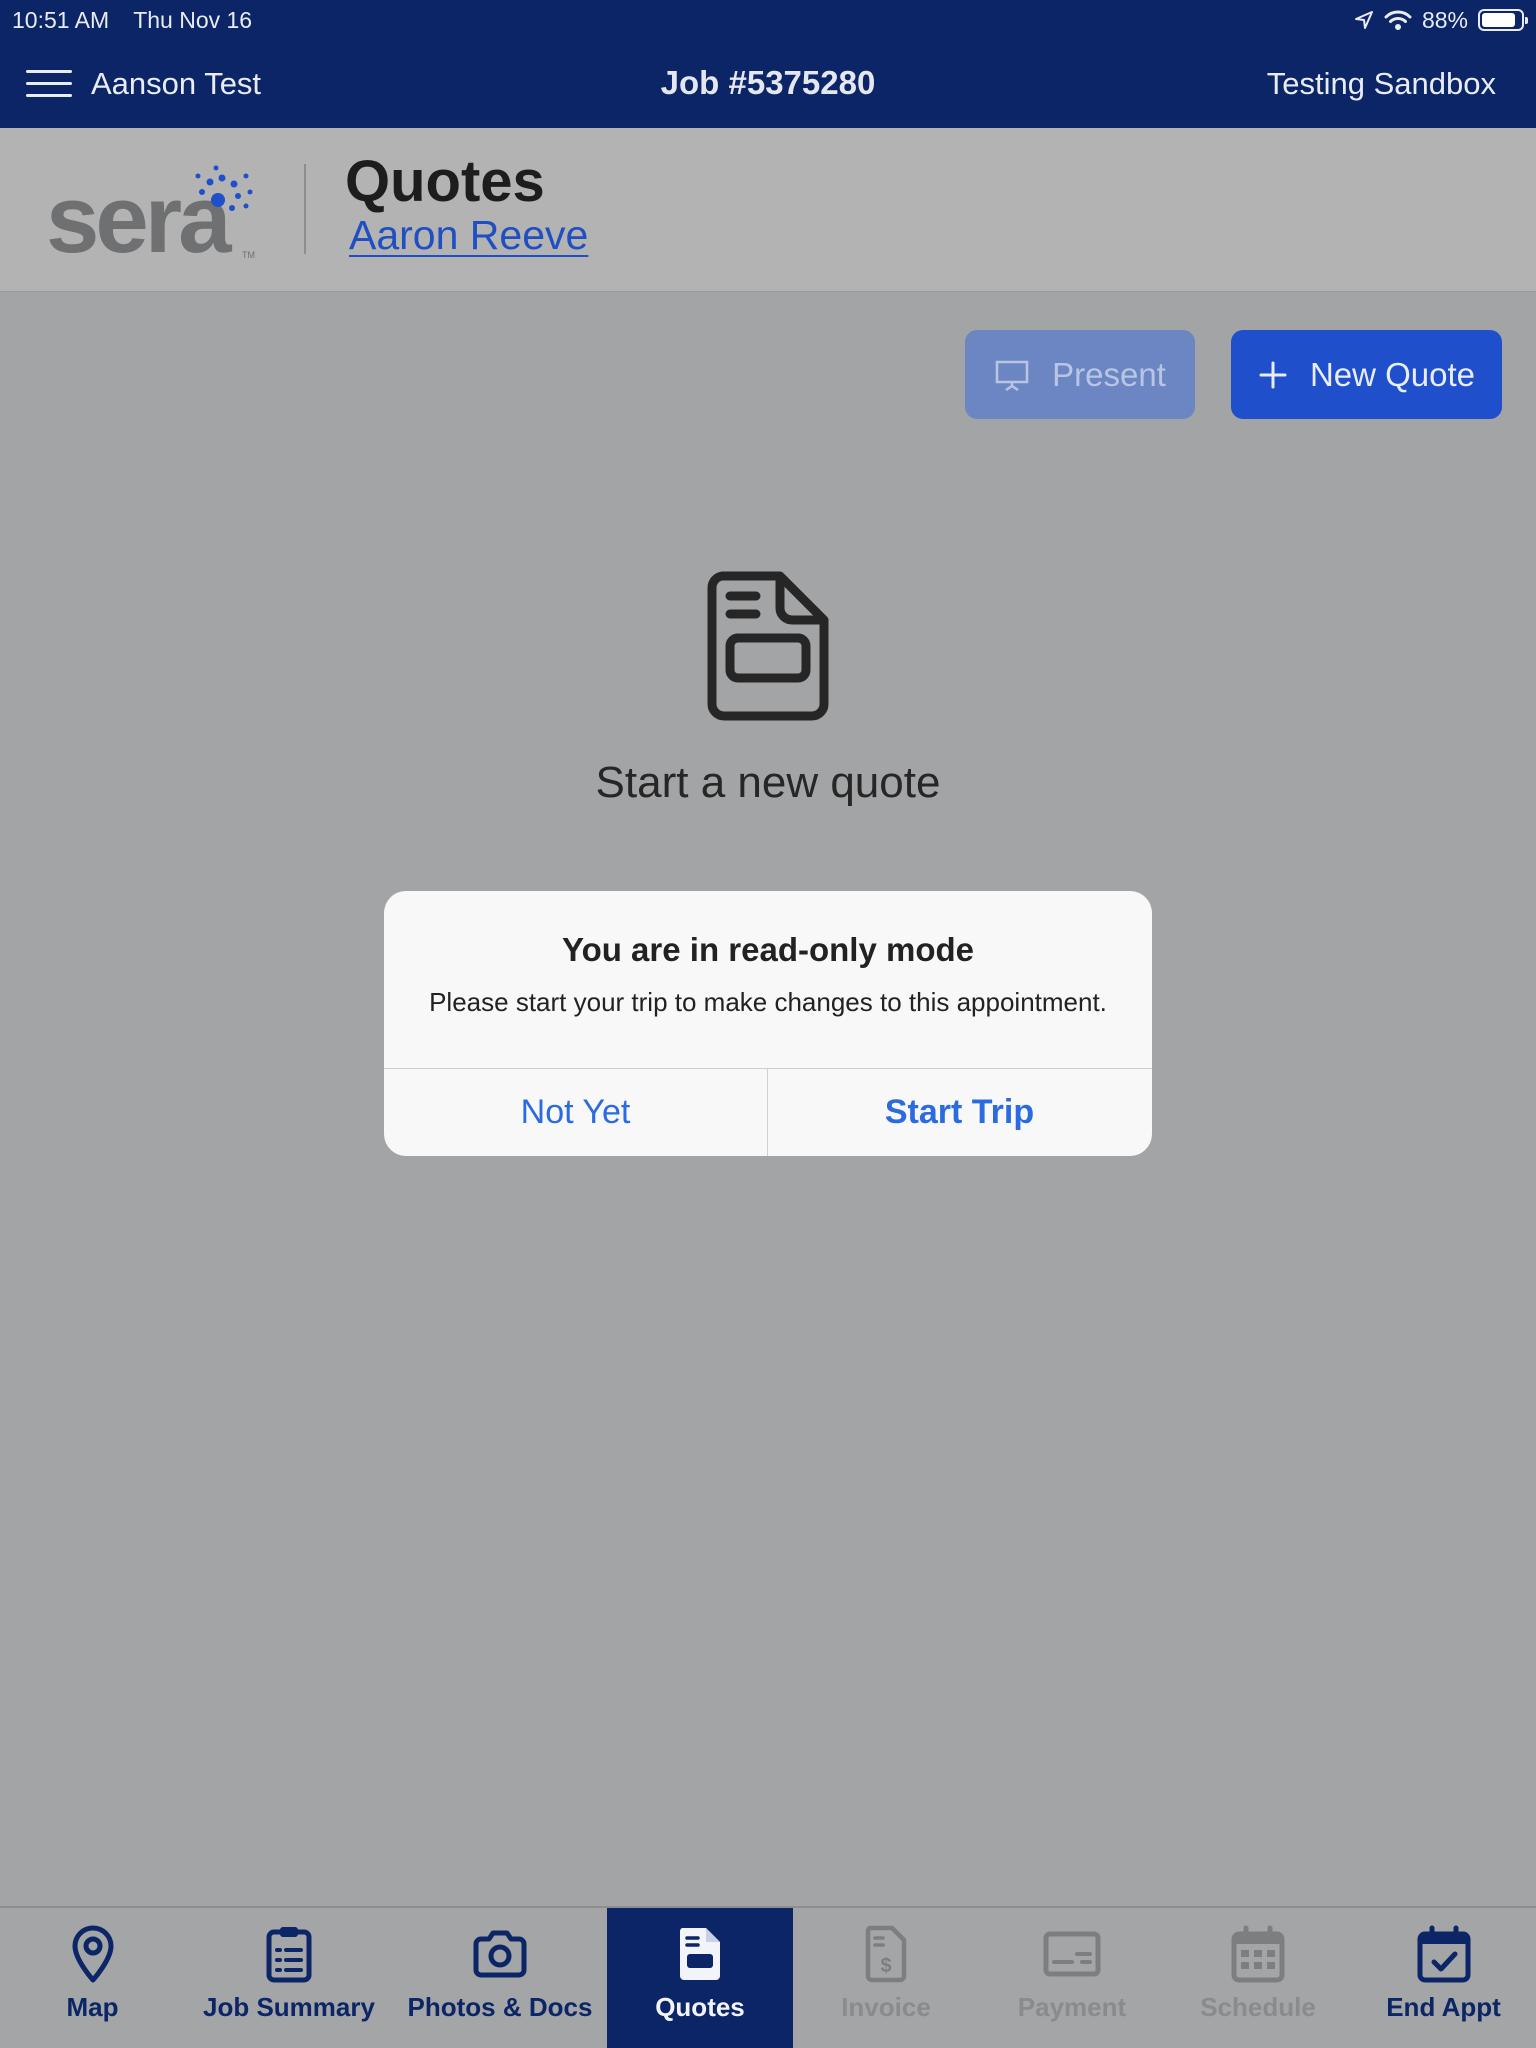 This screenshot has height=2048, width=1536. I want to click on map-pin-icon, so click(92, 1954).